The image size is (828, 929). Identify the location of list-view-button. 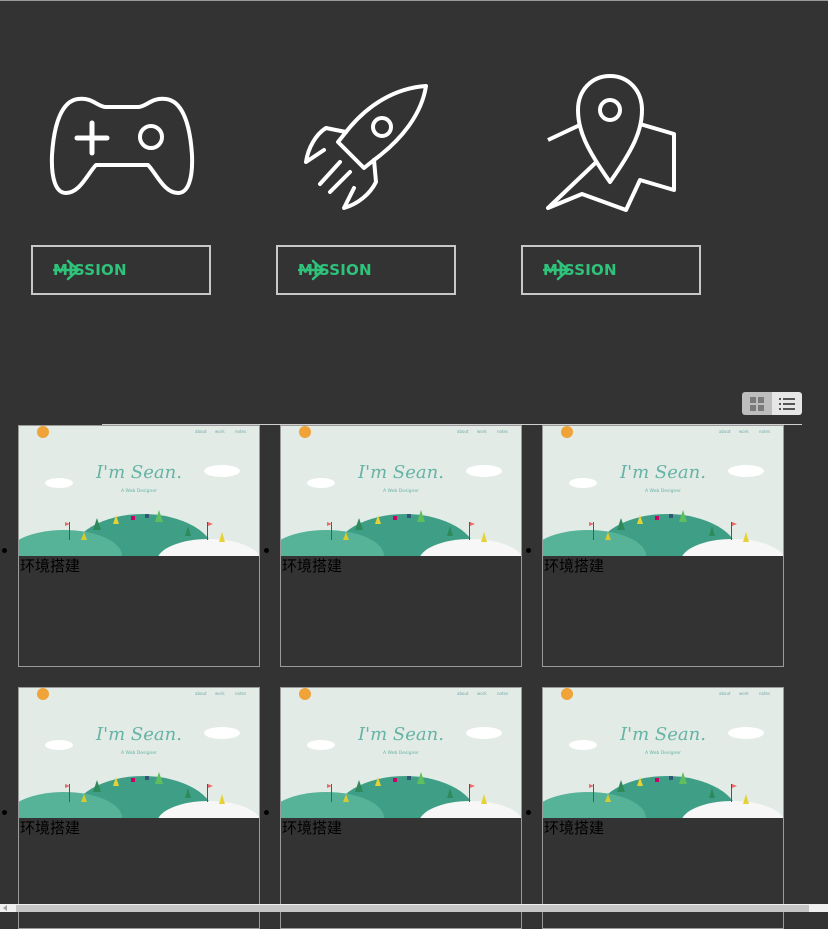
(787, 403).